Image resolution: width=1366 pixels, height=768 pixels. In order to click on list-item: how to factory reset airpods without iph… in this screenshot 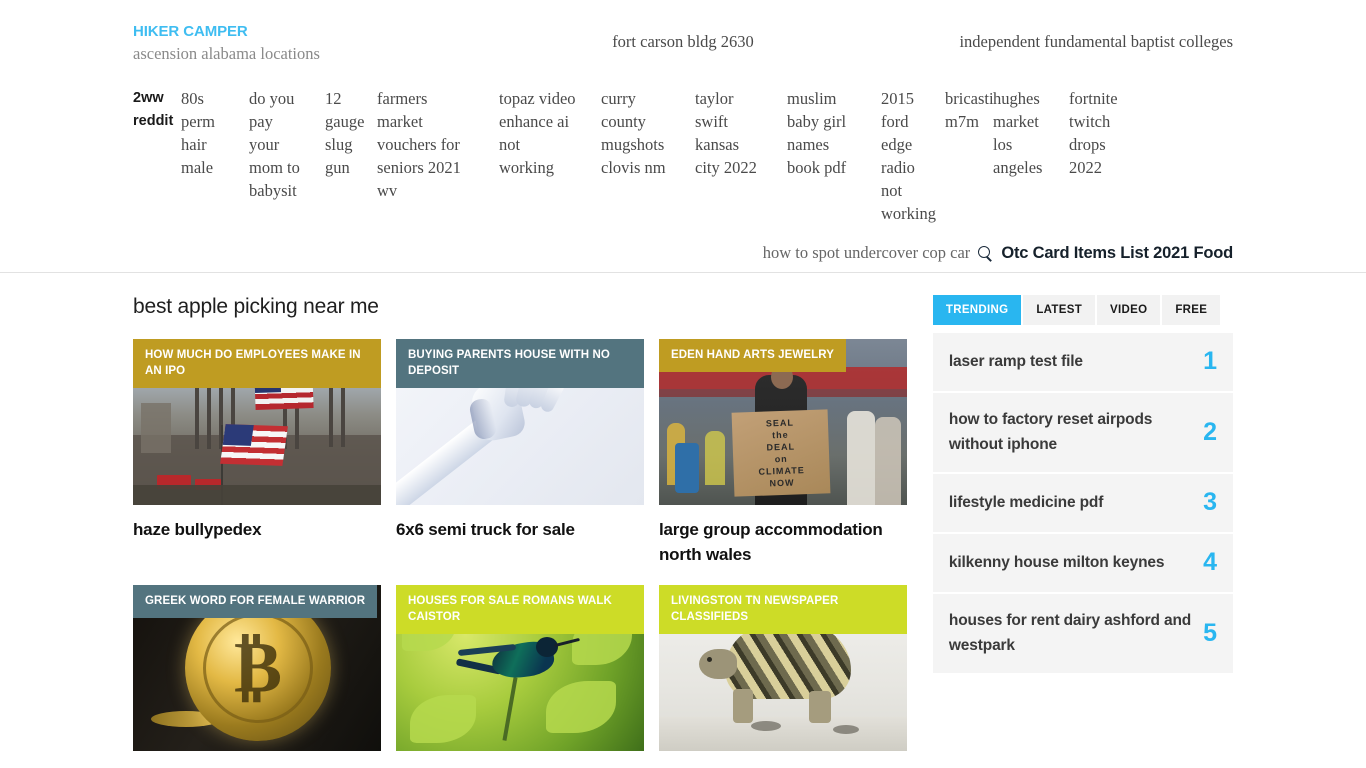, I will do `click(1082, 432)`.